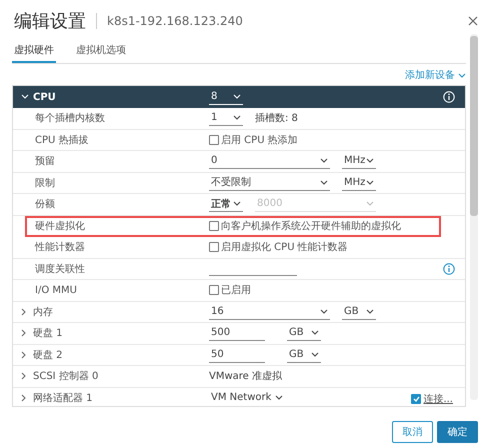 The image size is (490, 444). Describe the element at coordinates (245, 377) in the screenshot. I see `value-text: VMware 准虚拟` at that location.